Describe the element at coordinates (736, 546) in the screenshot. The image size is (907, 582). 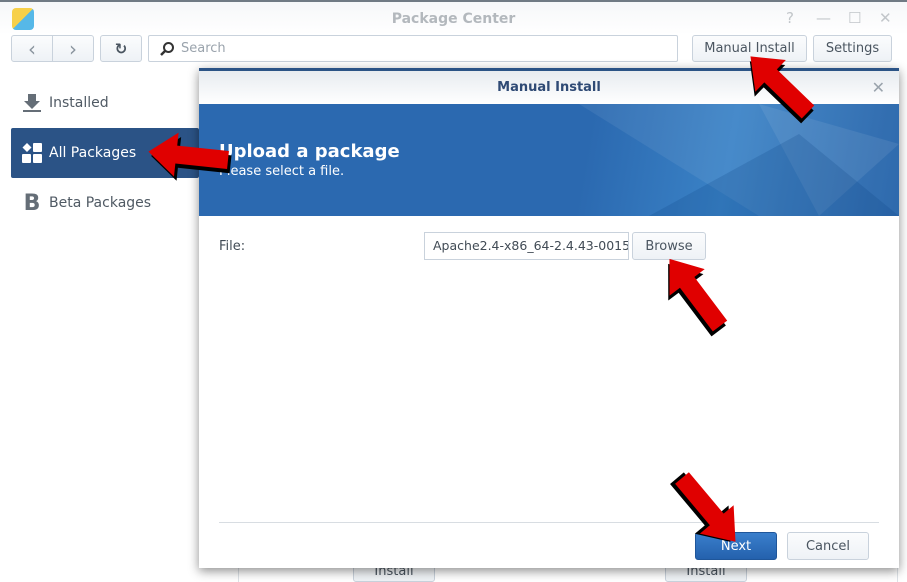
I see `next-button: Next` at that location.